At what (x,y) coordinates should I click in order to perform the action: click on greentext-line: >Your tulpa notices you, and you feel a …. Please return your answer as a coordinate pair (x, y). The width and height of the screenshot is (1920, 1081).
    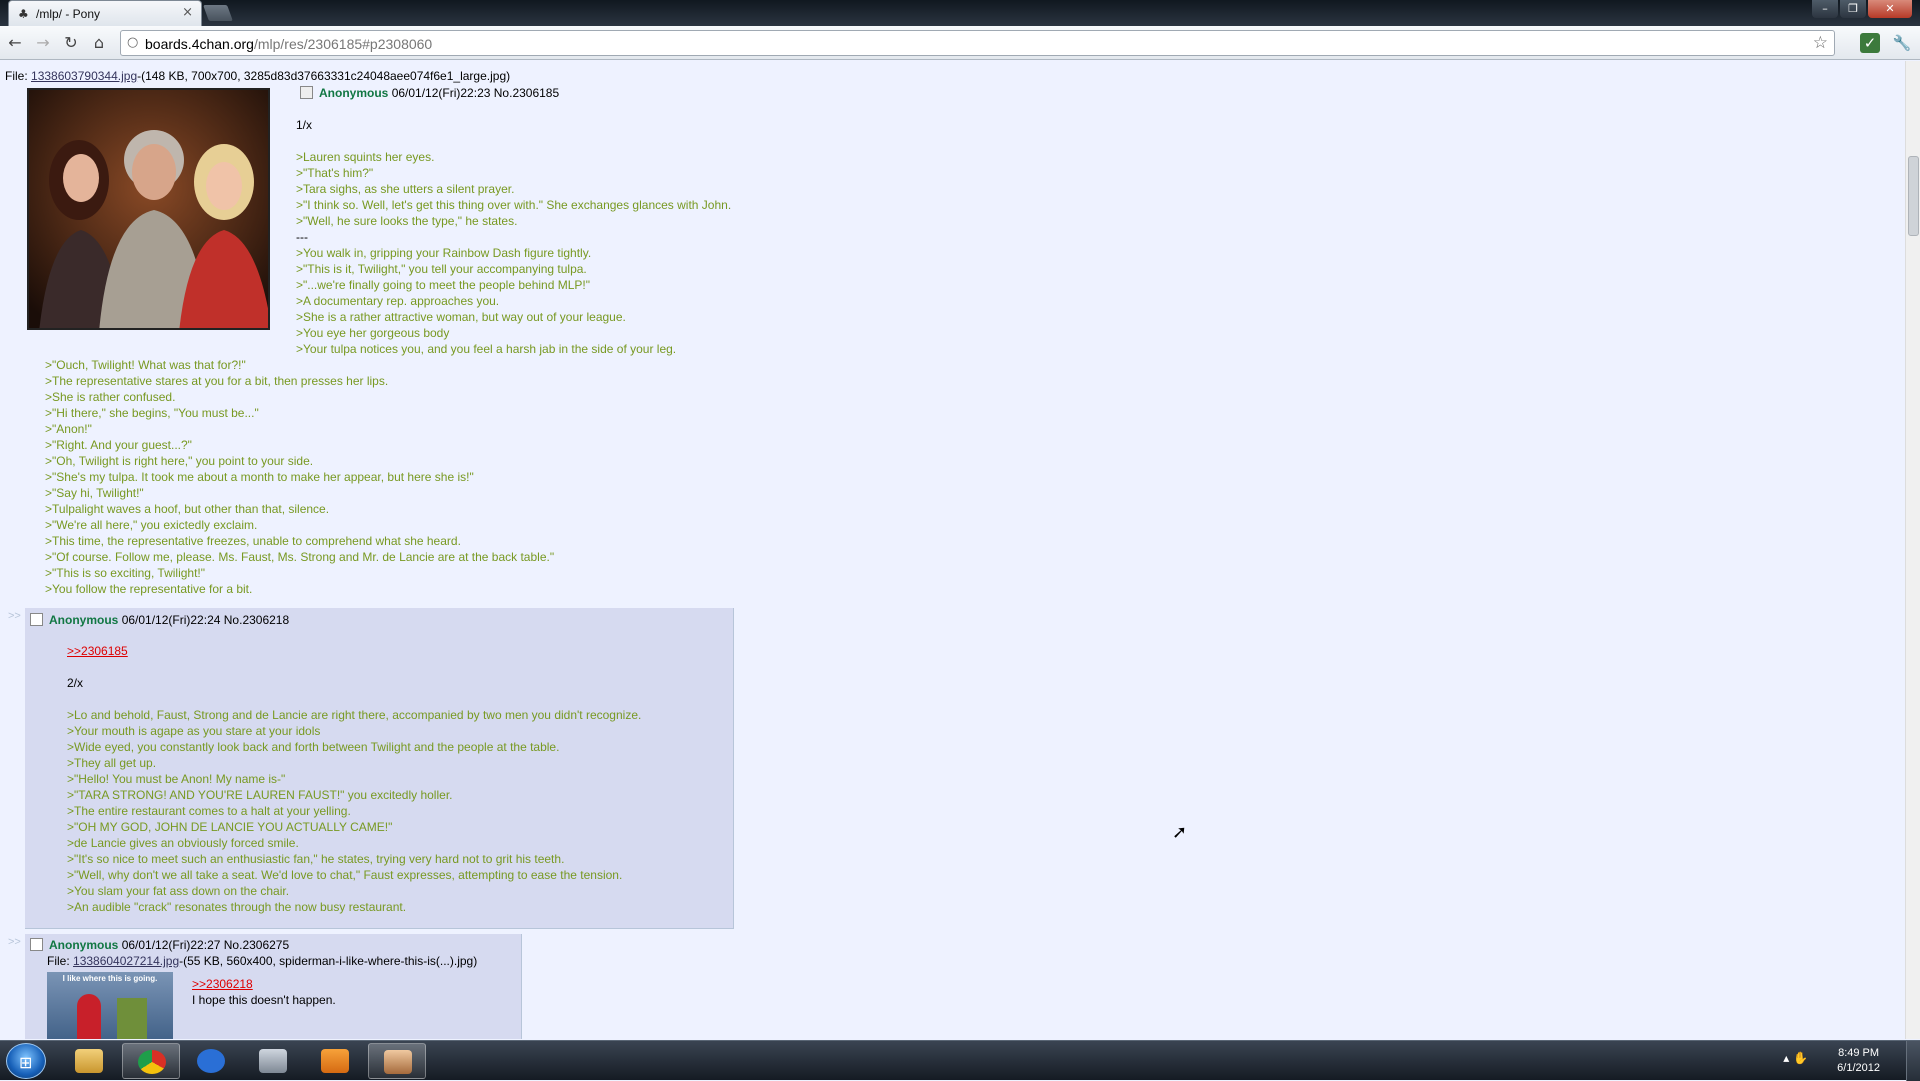
    Looking at the image, I should click on (486, 349).